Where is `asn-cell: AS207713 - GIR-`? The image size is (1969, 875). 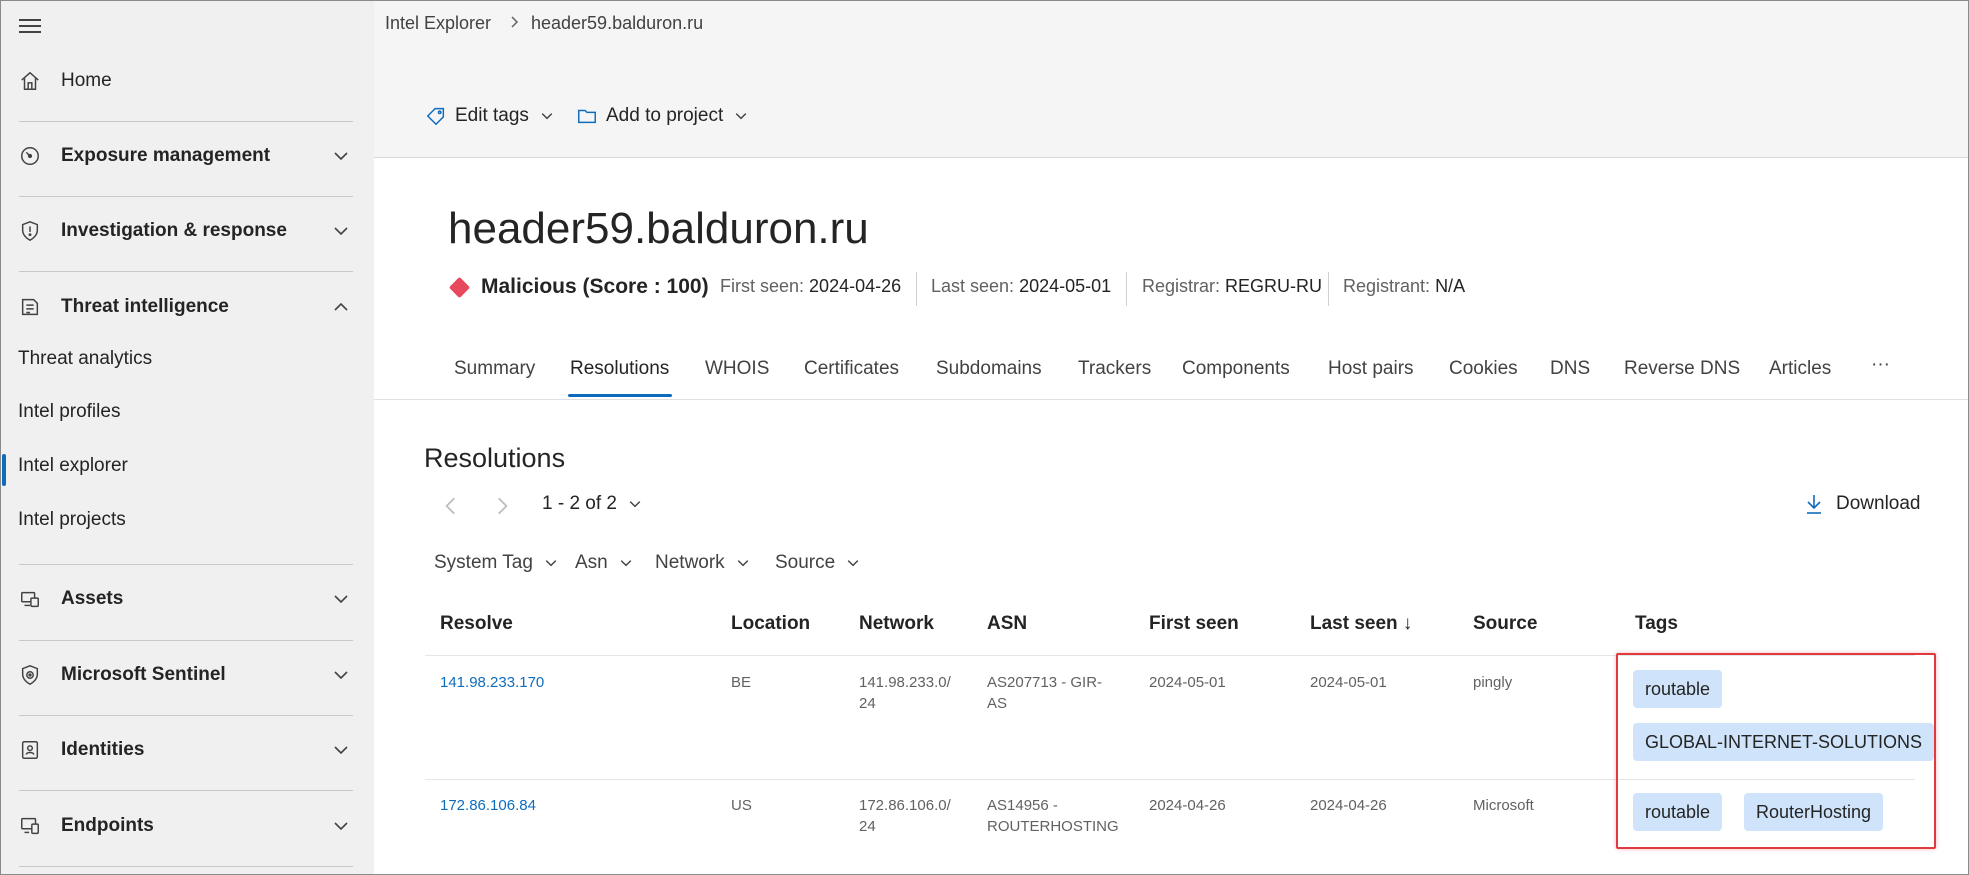 asn-cell: AS207713 - GIR- is located at coordinates (1045, 682).